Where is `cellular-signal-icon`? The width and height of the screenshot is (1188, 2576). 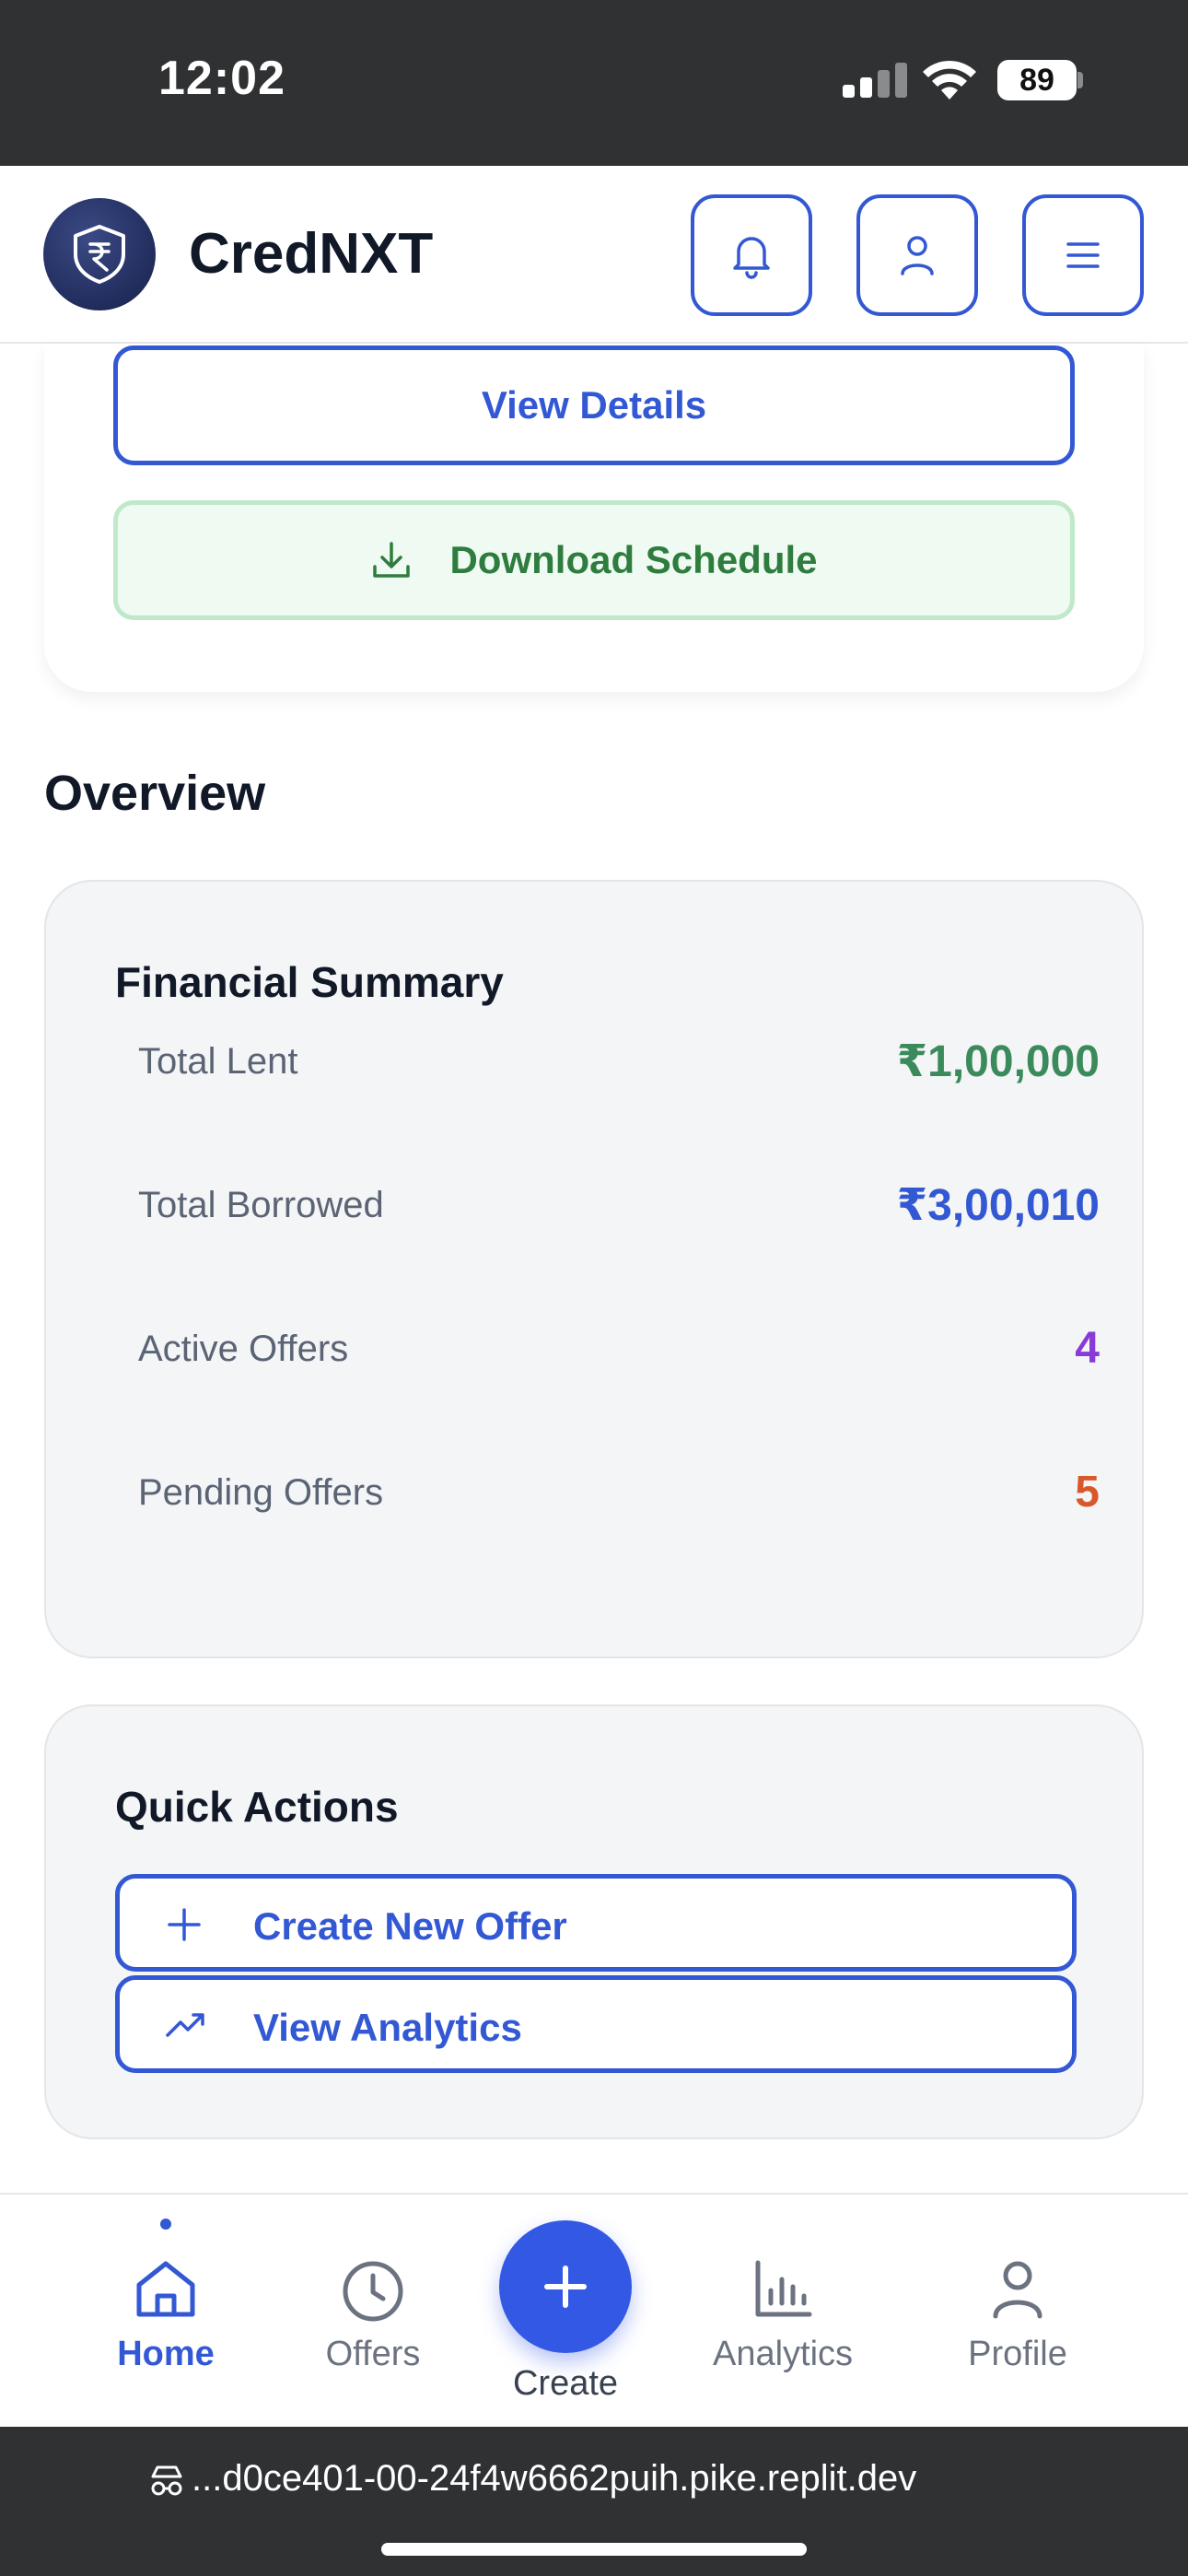
cellular-signal-icon is located at coordinates (875, 80).